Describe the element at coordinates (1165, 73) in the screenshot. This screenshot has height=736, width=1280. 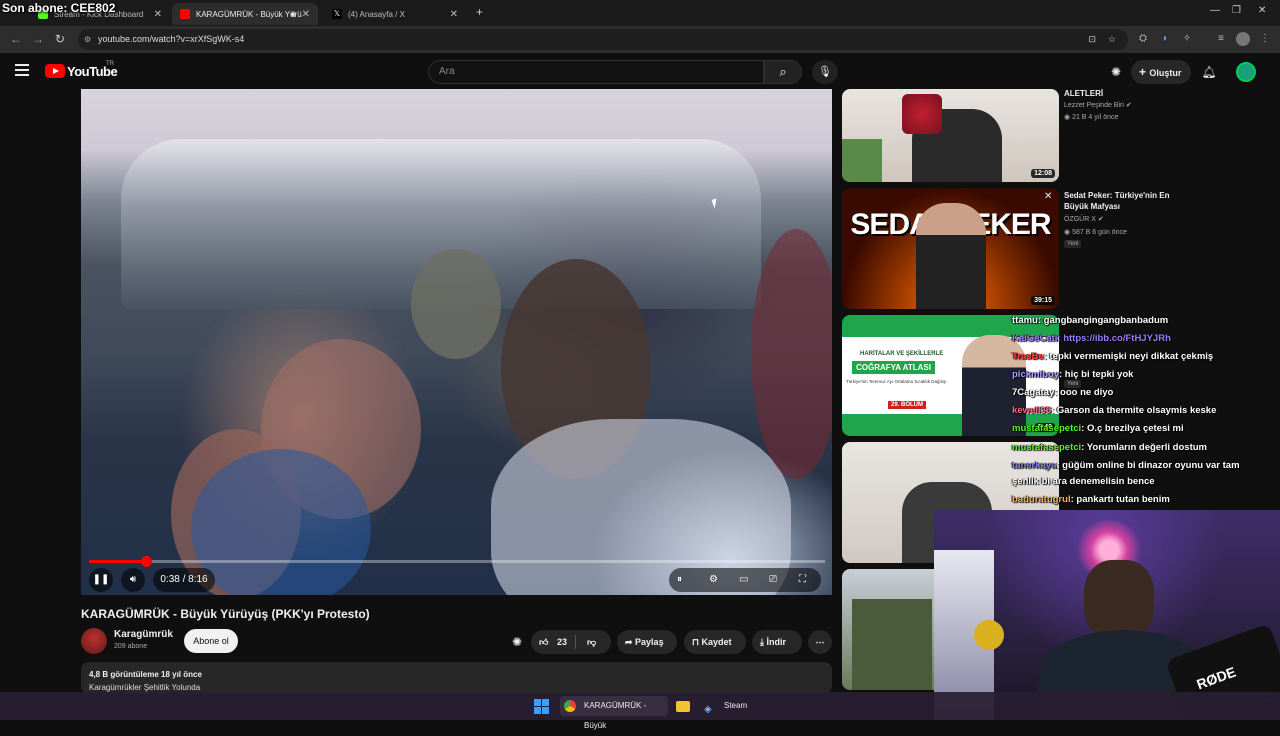
I see `create-label: Oluştur` at that location.